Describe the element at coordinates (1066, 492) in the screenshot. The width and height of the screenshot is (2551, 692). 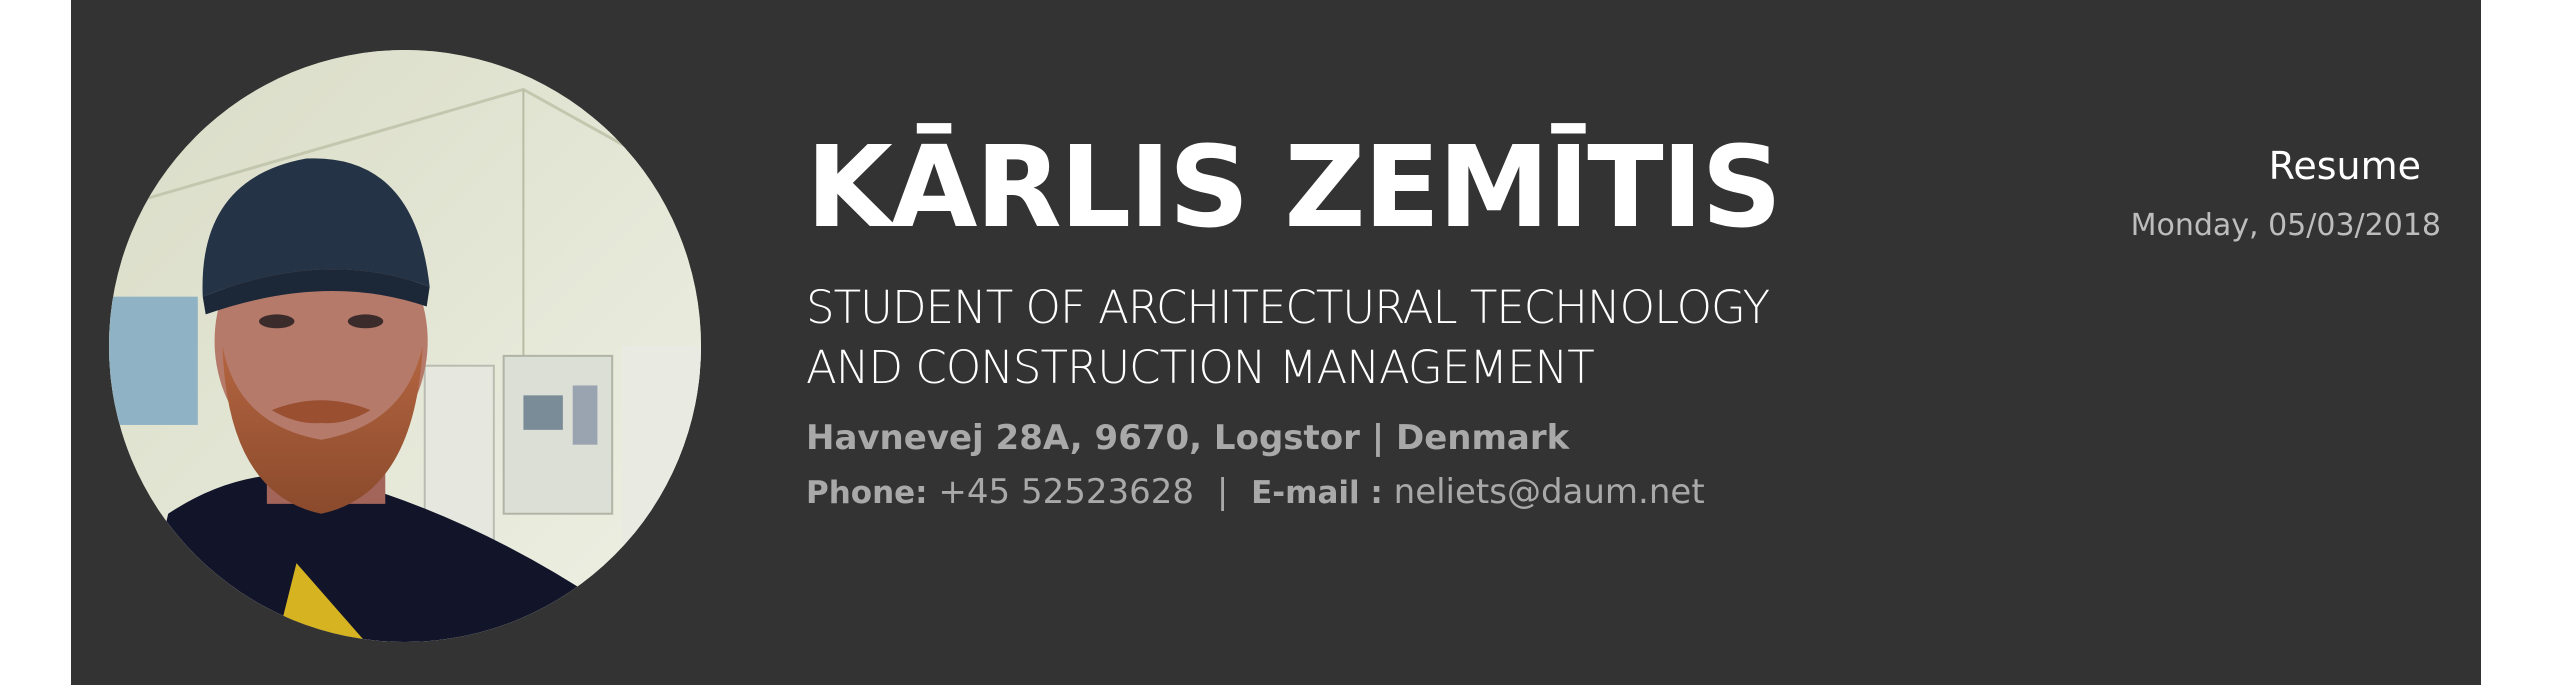
I see `phone-value: +45 52523628` at that location.